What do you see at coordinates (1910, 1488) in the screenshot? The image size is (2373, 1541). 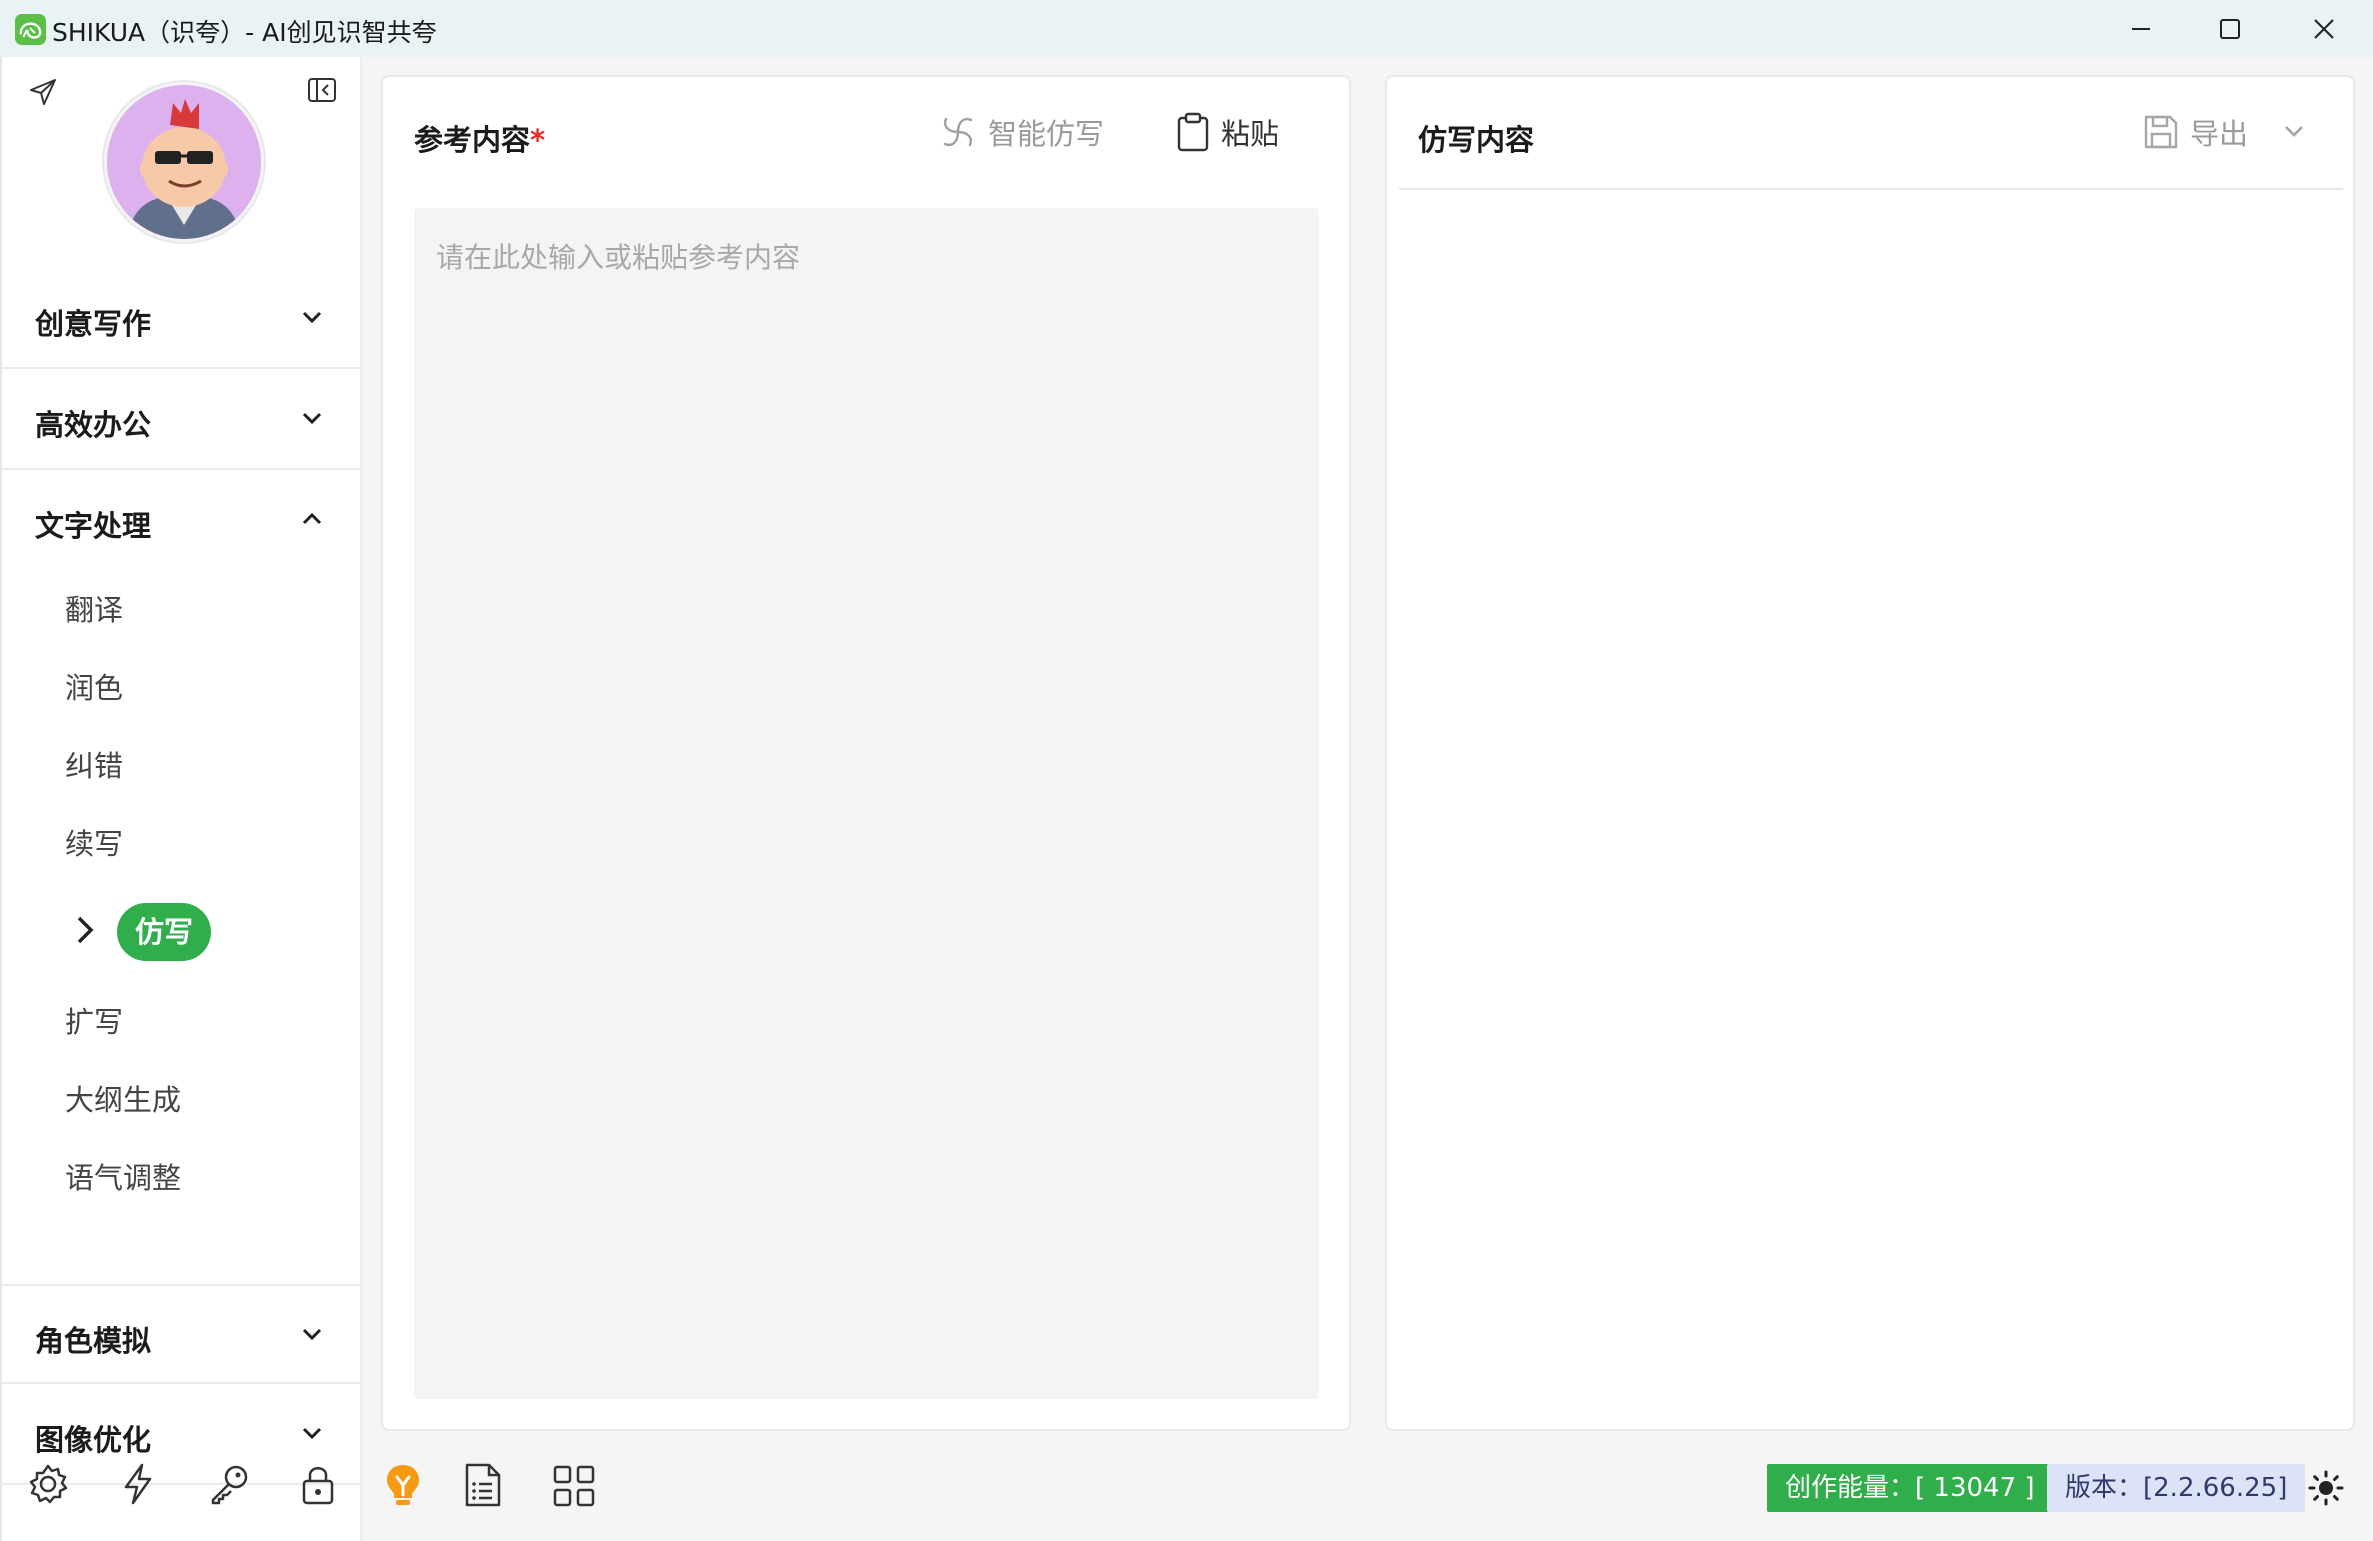 I see `energy-badge: 创作能量：[ 13047 ]` at bounding box center [1910, 1488].